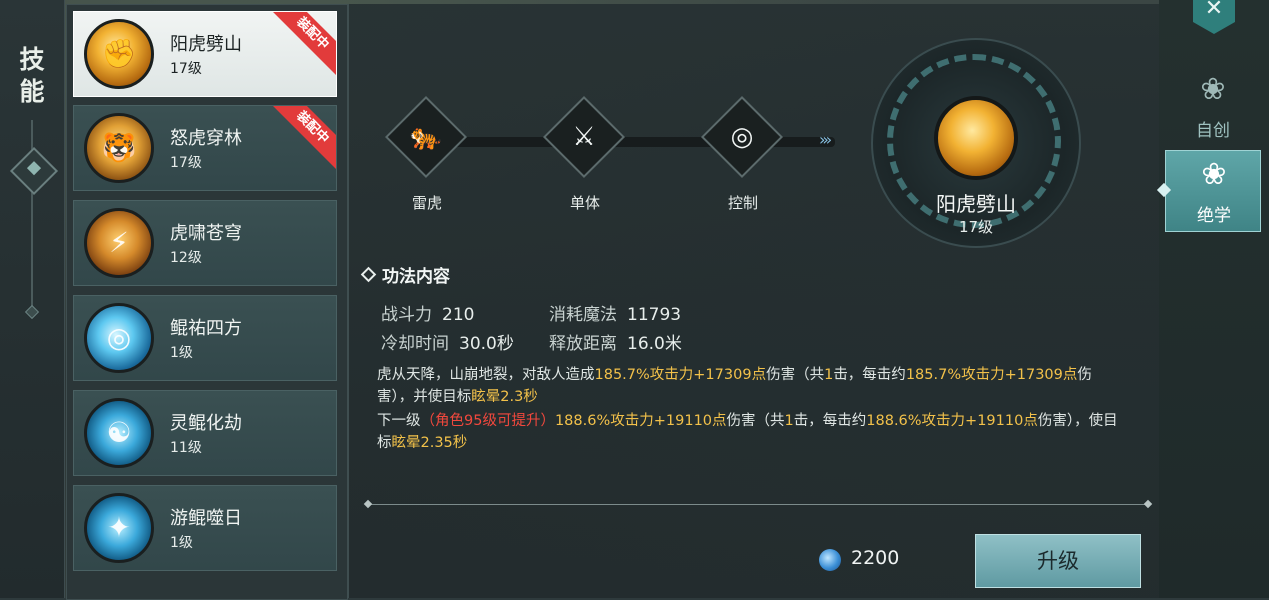 The width and height of the screenshot is (1269, 600). What do you see at coordinates (615, 344) in the screenshot?
I see `stat-range: 释放距离 16.0米` at bounding box center [615, 344].